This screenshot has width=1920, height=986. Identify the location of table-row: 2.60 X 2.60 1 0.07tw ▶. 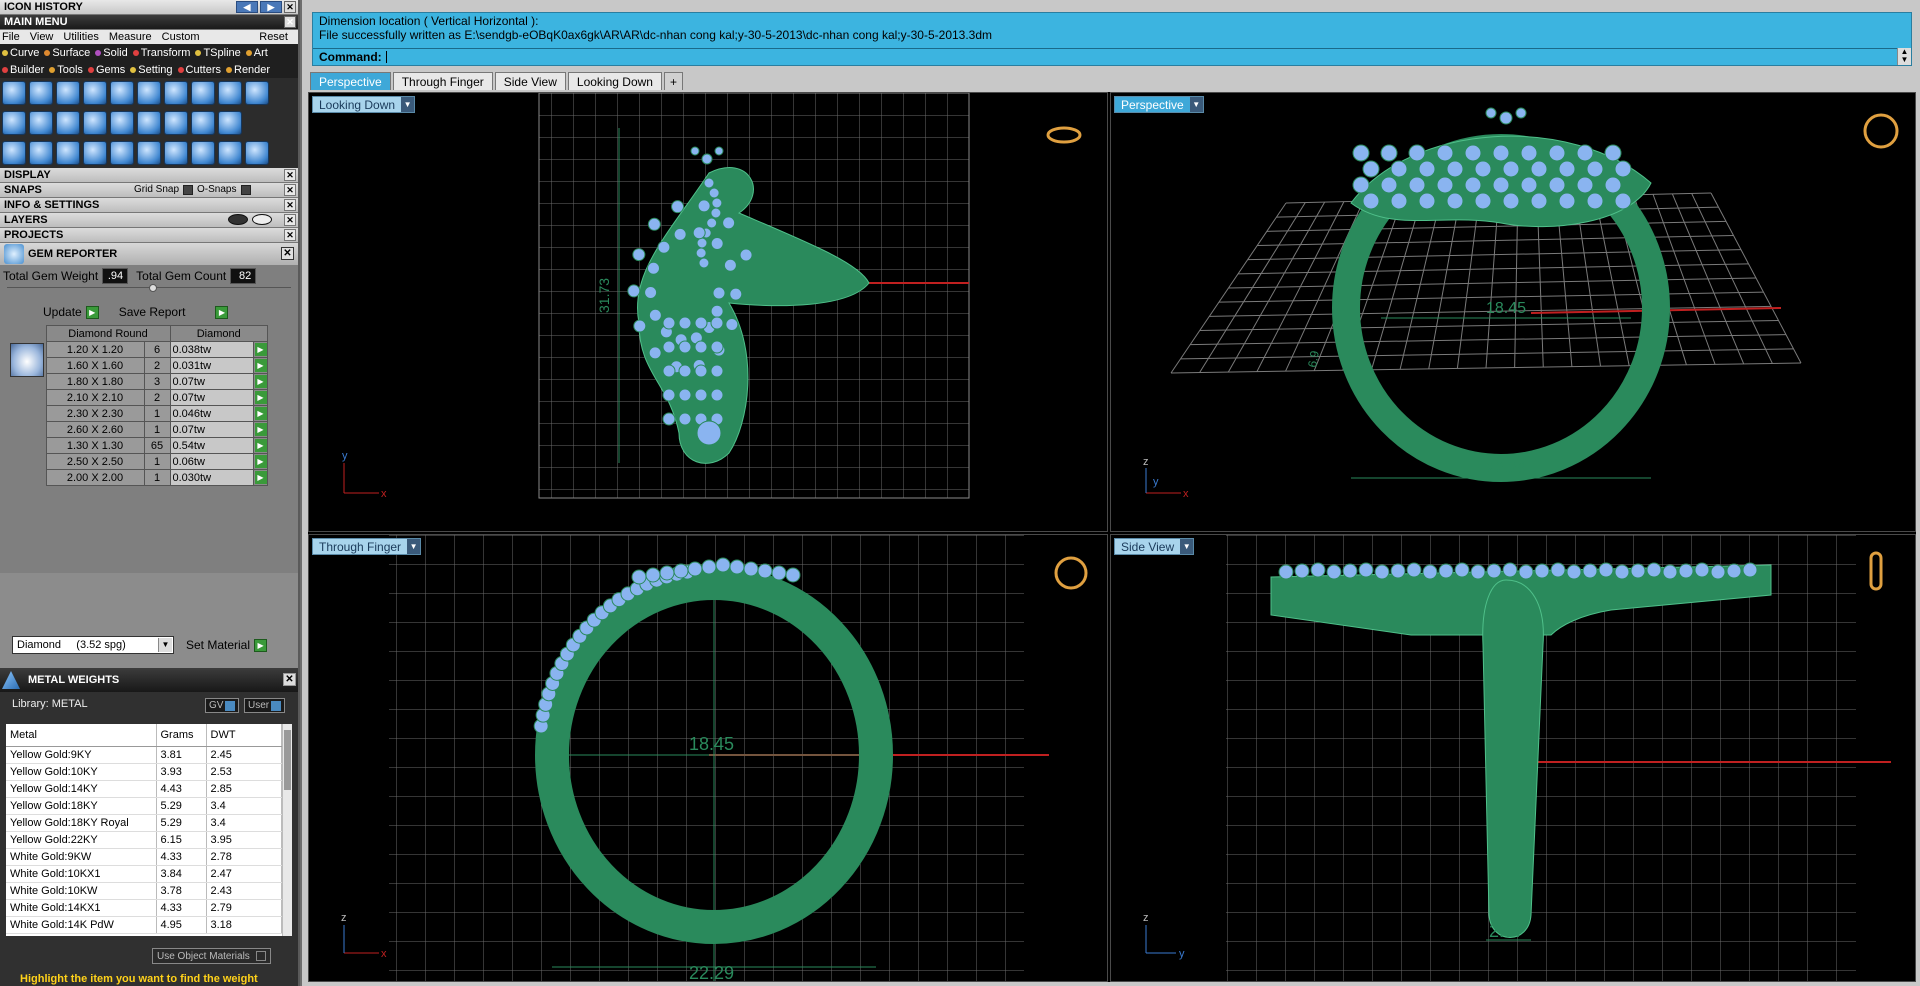
(139, 429).